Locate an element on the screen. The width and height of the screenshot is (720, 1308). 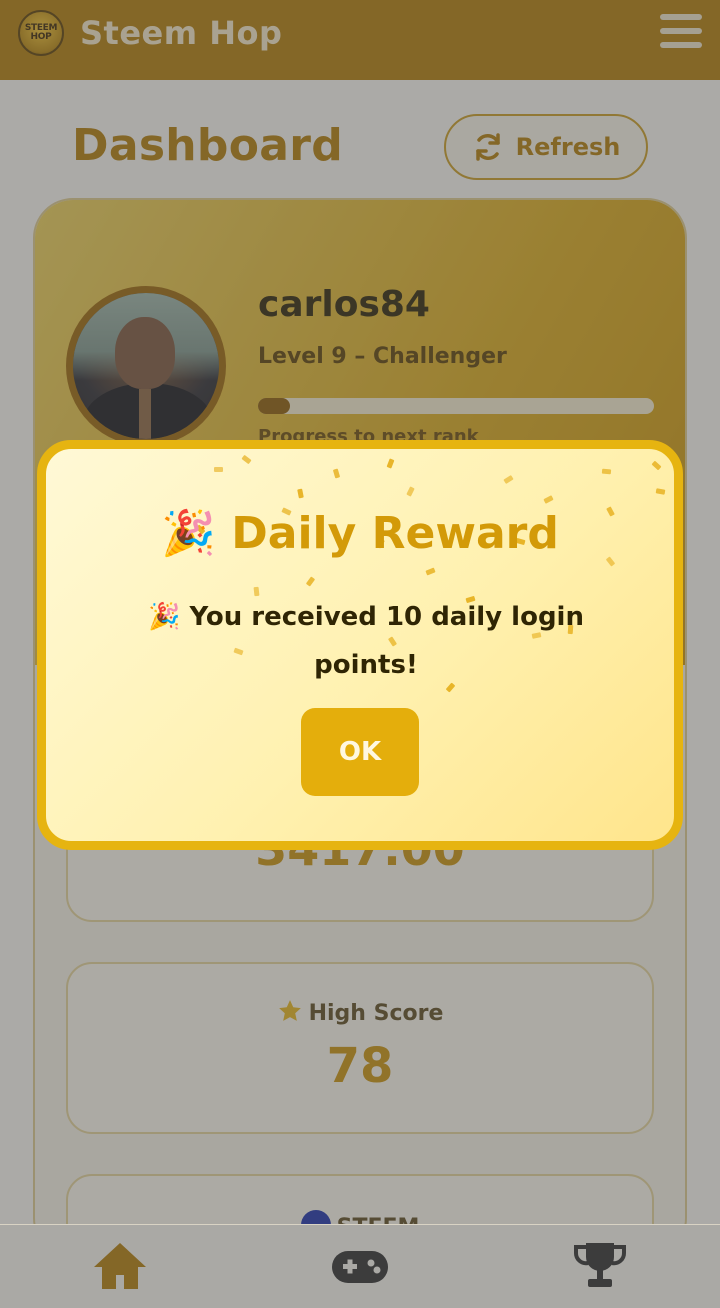
bottom-nav-dim is located at coordinates (360, 1266).